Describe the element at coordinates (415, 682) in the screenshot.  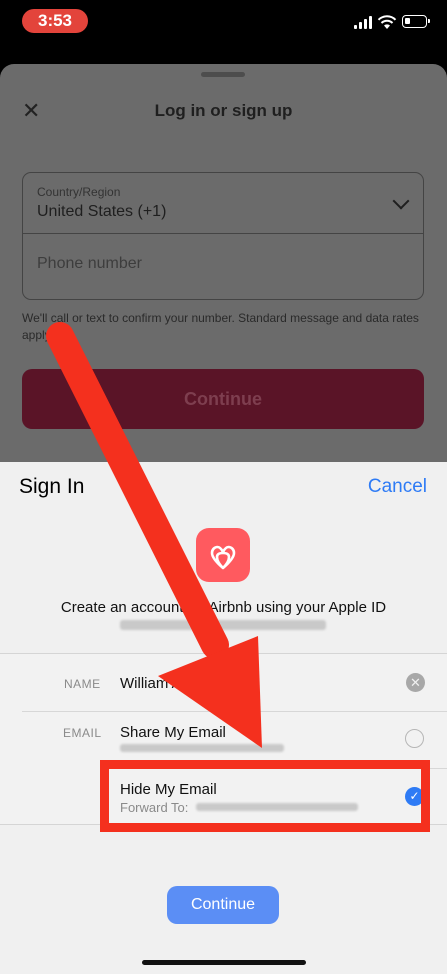
I see `clear-name-icon: ✕` at that location.